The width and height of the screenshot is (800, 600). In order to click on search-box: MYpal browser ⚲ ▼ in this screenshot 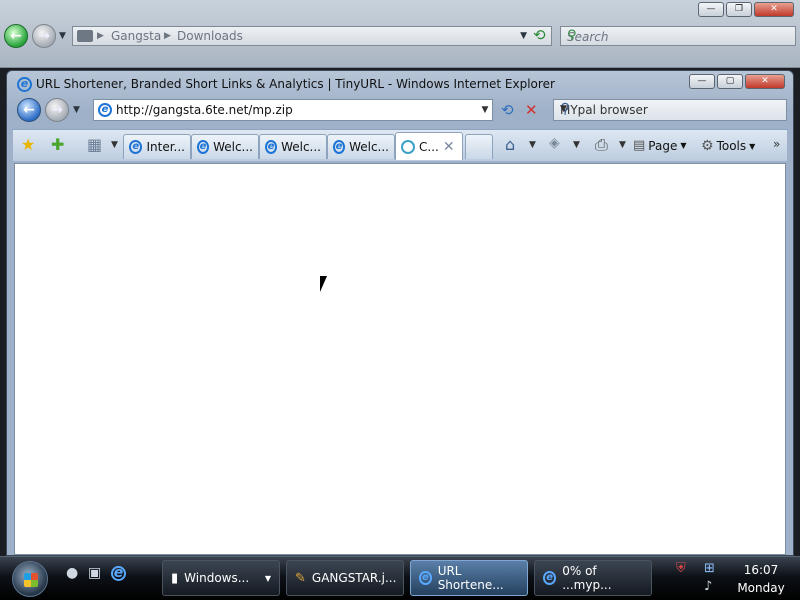, I will do `click(670, 110)`.